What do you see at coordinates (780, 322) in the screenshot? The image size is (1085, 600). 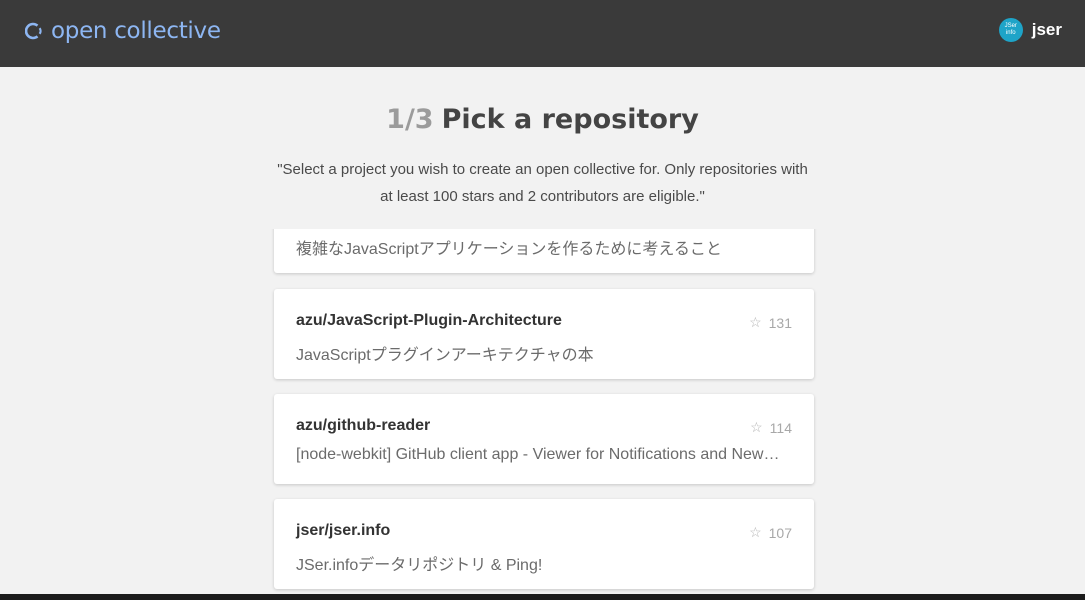 I see `star-count: 131` at bounding box center [780, 322].